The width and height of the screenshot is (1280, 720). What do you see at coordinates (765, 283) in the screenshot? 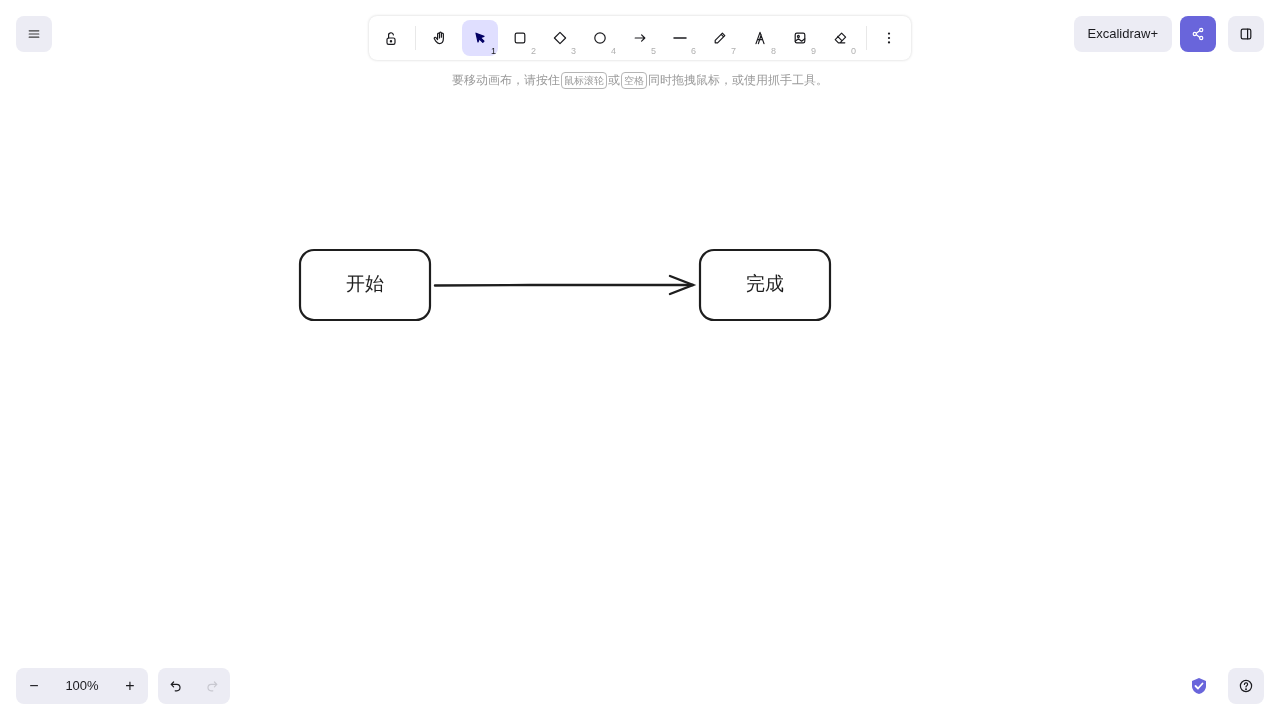
I see `node-label: 完成` at bounding box center [765, 283].